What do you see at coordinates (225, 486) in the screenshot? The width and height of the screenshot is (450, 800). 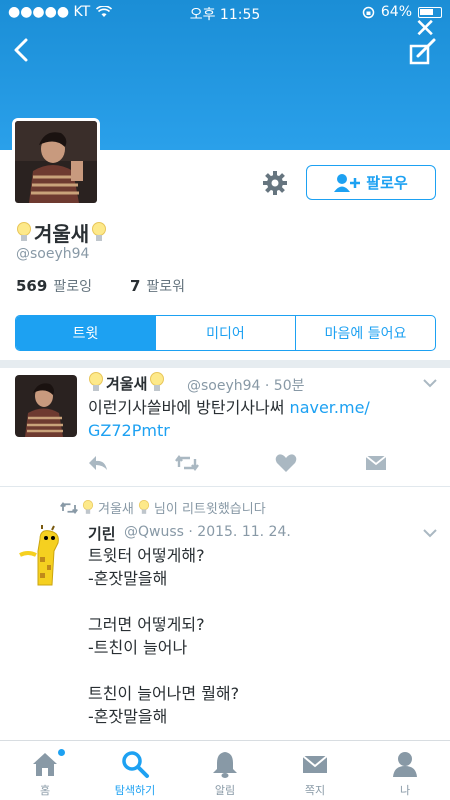 I see `tweet-divider` at bounding box center [225, 486].